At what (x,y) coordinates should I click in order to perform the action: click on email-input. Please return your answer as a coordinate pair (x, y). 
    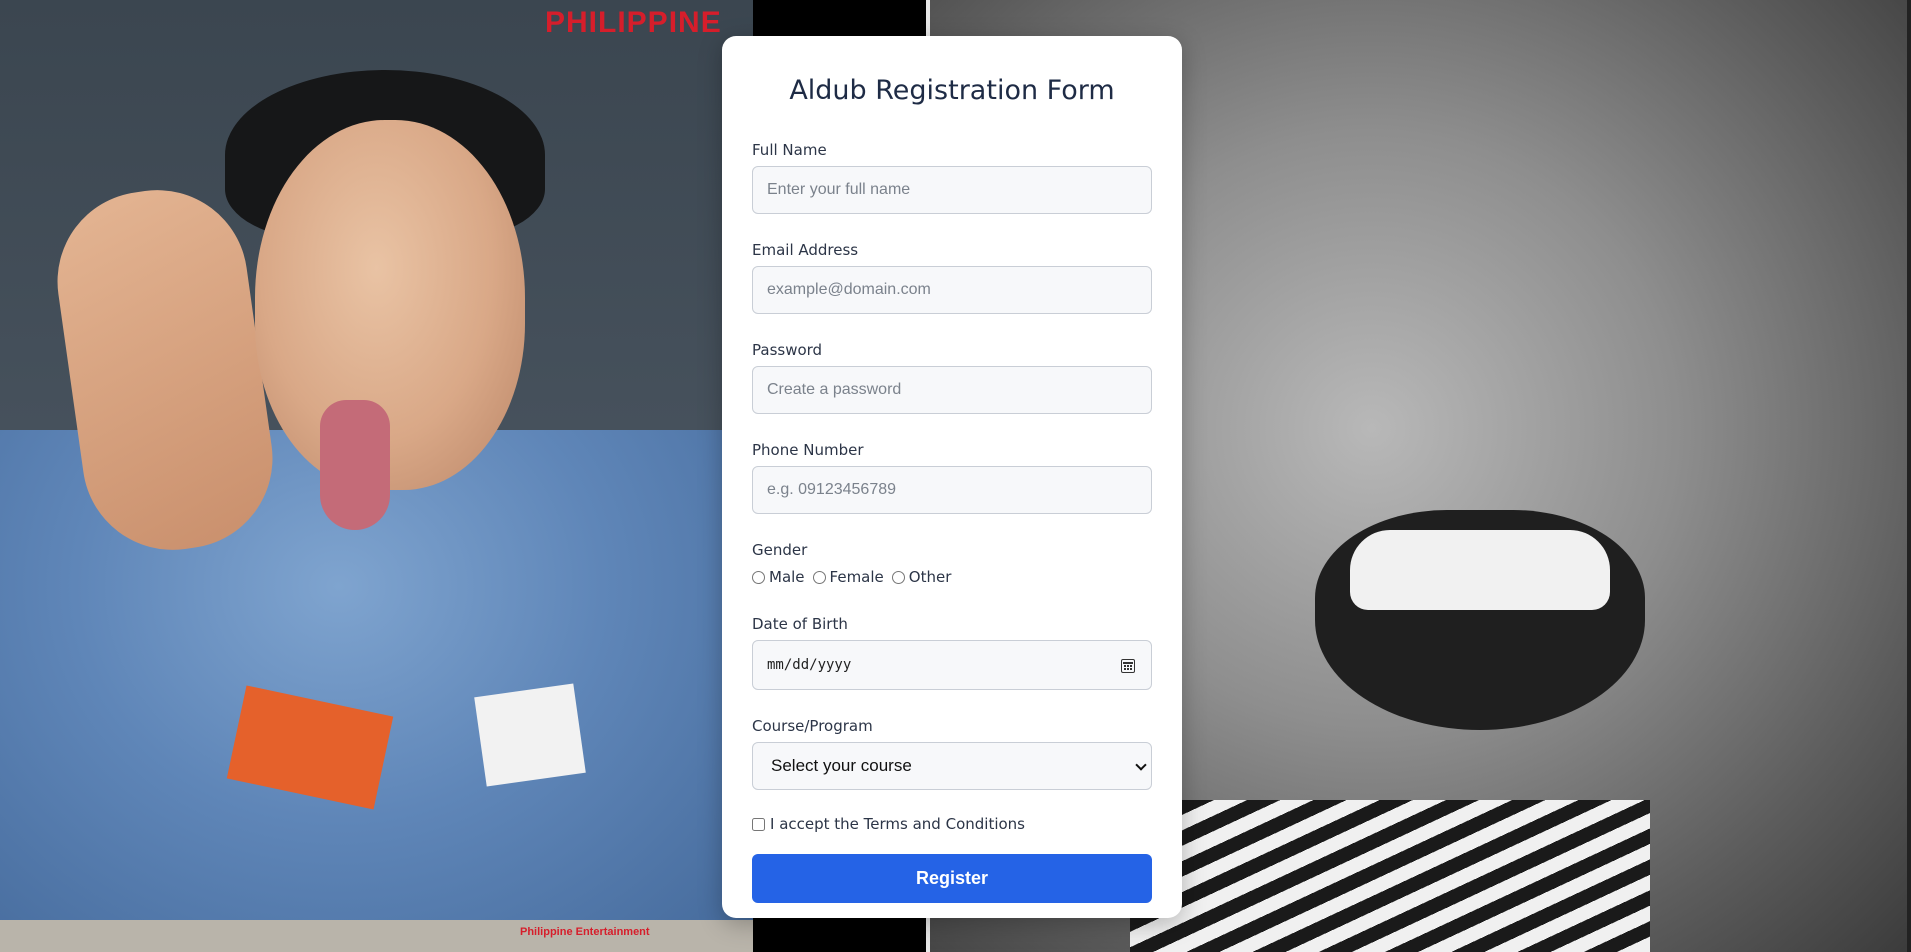
    Looking at the image, I should click on (952, 290).